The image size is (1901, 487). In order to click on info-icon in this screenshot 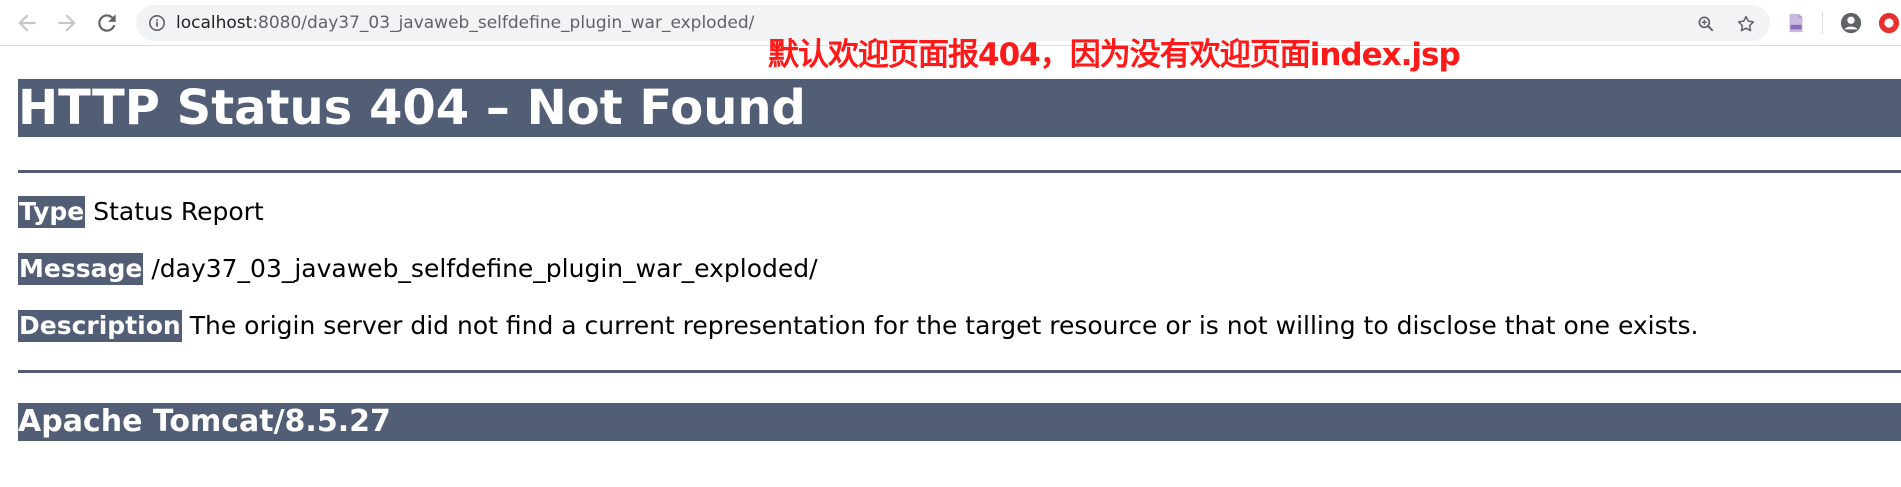, I will do `click(157, 23)`.